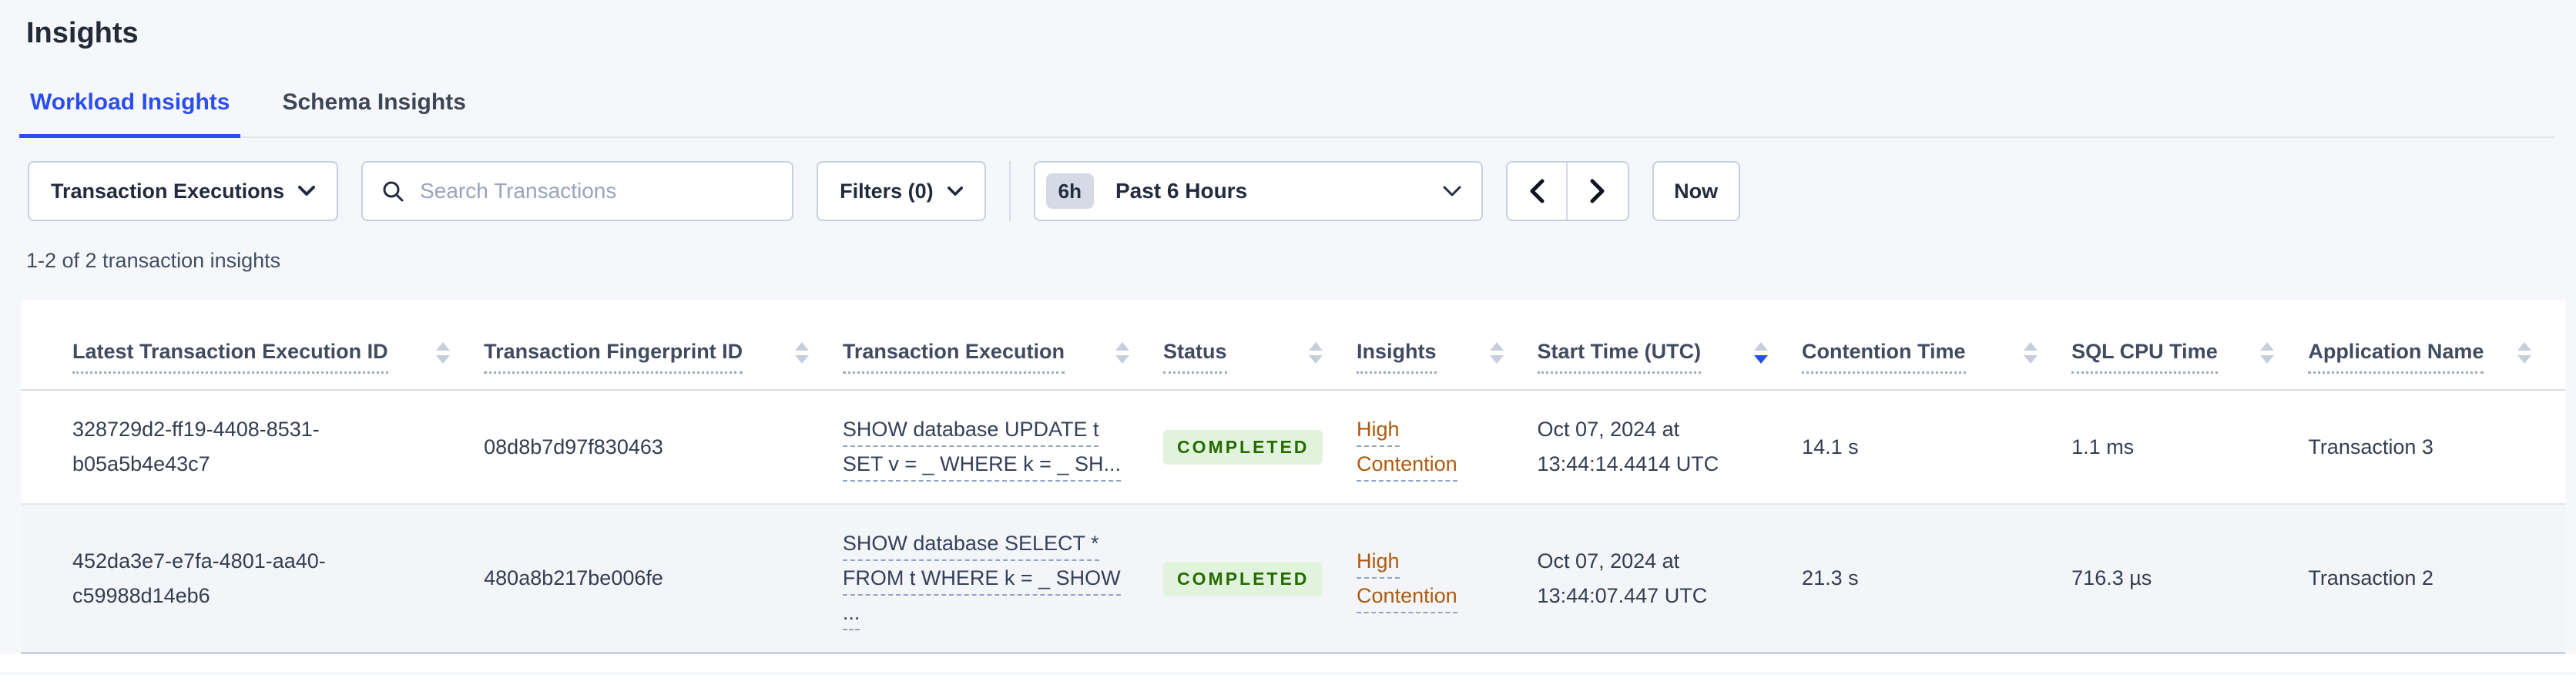  Describe the element at coordinates (82, 33) in the screenshot. I see `page-title: Insights` at that location.